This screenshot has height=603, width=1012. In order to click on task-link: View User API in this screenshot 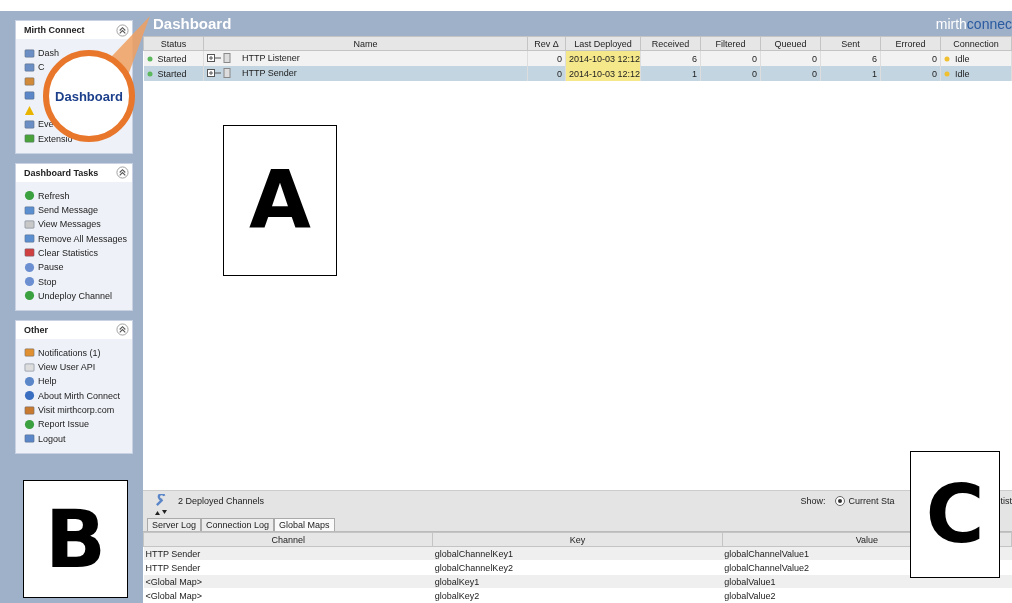, I will do `click(67, 367)`.